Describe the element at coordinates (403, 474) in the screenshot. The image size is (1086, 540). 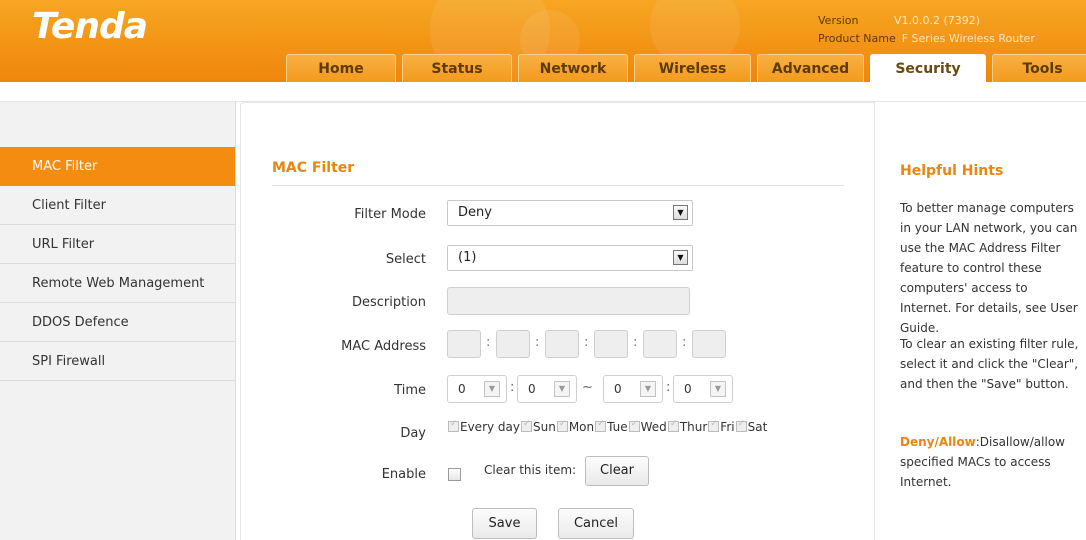
I see `enable-label: Enable` at that location.